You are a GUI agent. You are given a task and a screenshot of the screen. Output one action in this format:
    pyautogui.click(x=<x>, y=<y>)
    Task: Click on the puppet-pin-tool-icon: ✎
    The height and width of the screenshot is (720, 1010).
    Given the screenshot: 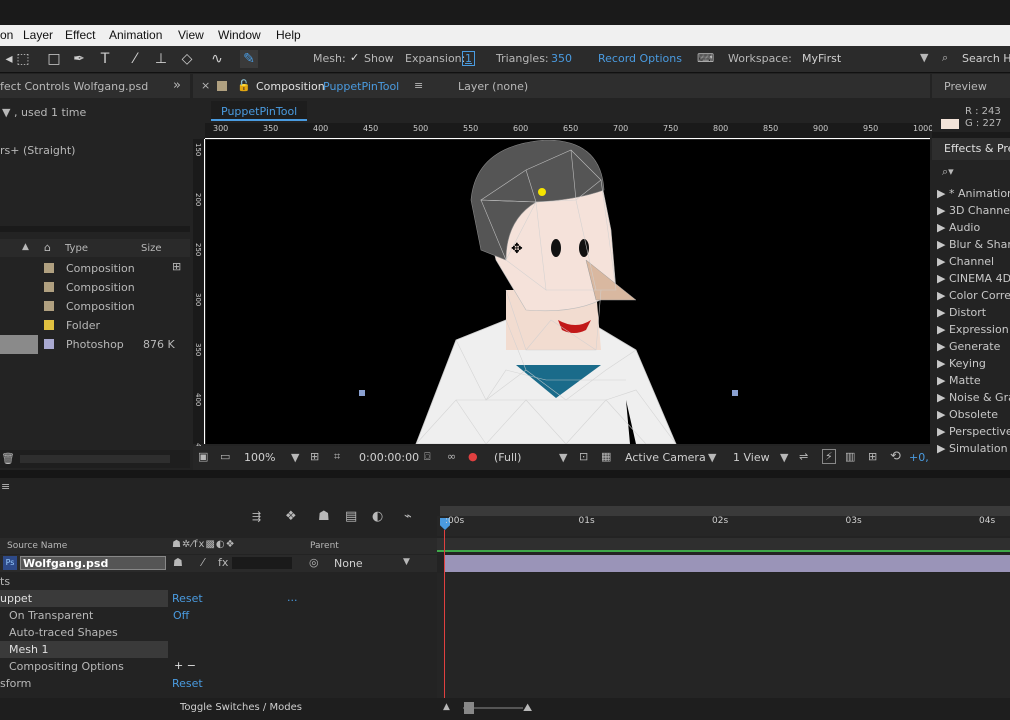 What is the action you would take?
    pyautogui.click(x=249, y=59)
    